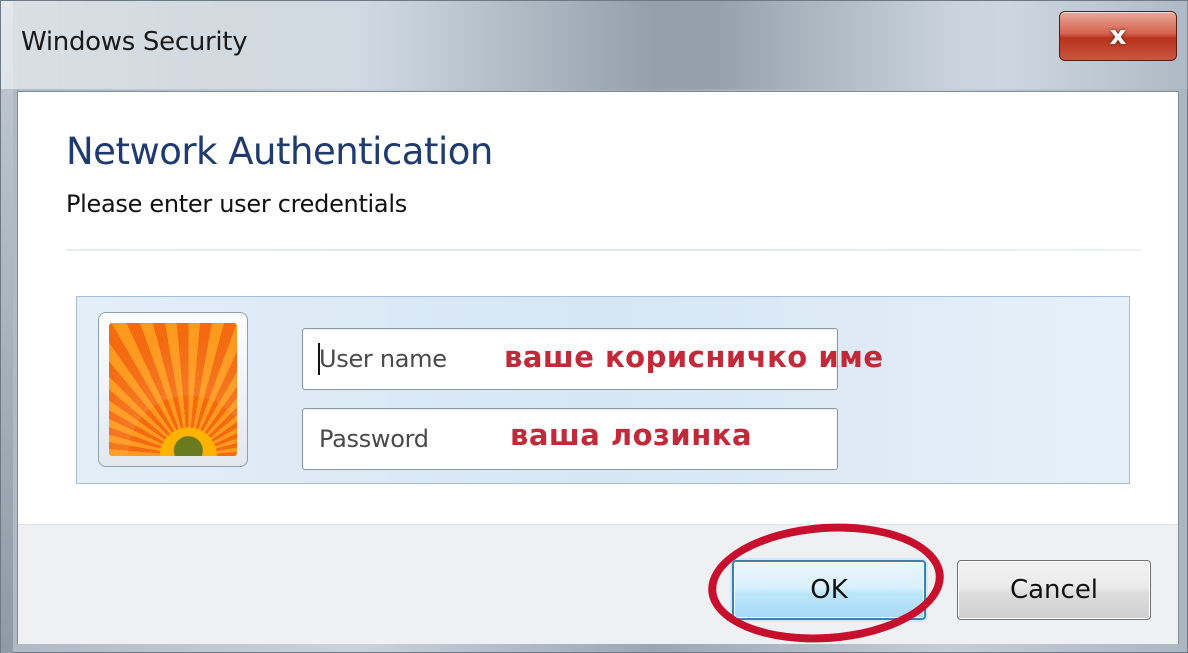 Image resolution: width=1188 pixels, height=653 pixels. I want to click on user-picture-icon, so click(173, 389).